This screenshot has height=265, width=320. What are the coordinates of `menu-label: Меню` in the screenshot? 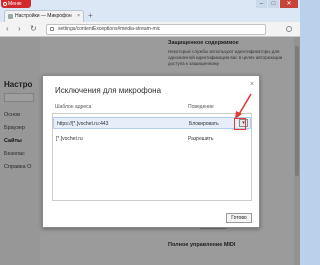 It's located at (15, 4).